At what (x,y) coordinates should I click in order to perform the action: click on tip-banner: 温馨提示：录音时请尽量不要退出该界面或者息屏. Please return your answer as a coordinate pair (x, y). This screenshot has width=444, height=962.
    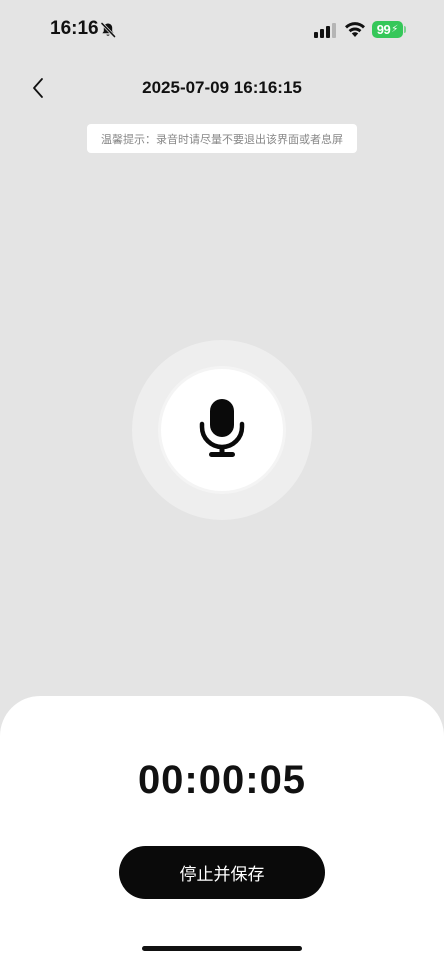
    Looking at the image, I should click on (222, 138).